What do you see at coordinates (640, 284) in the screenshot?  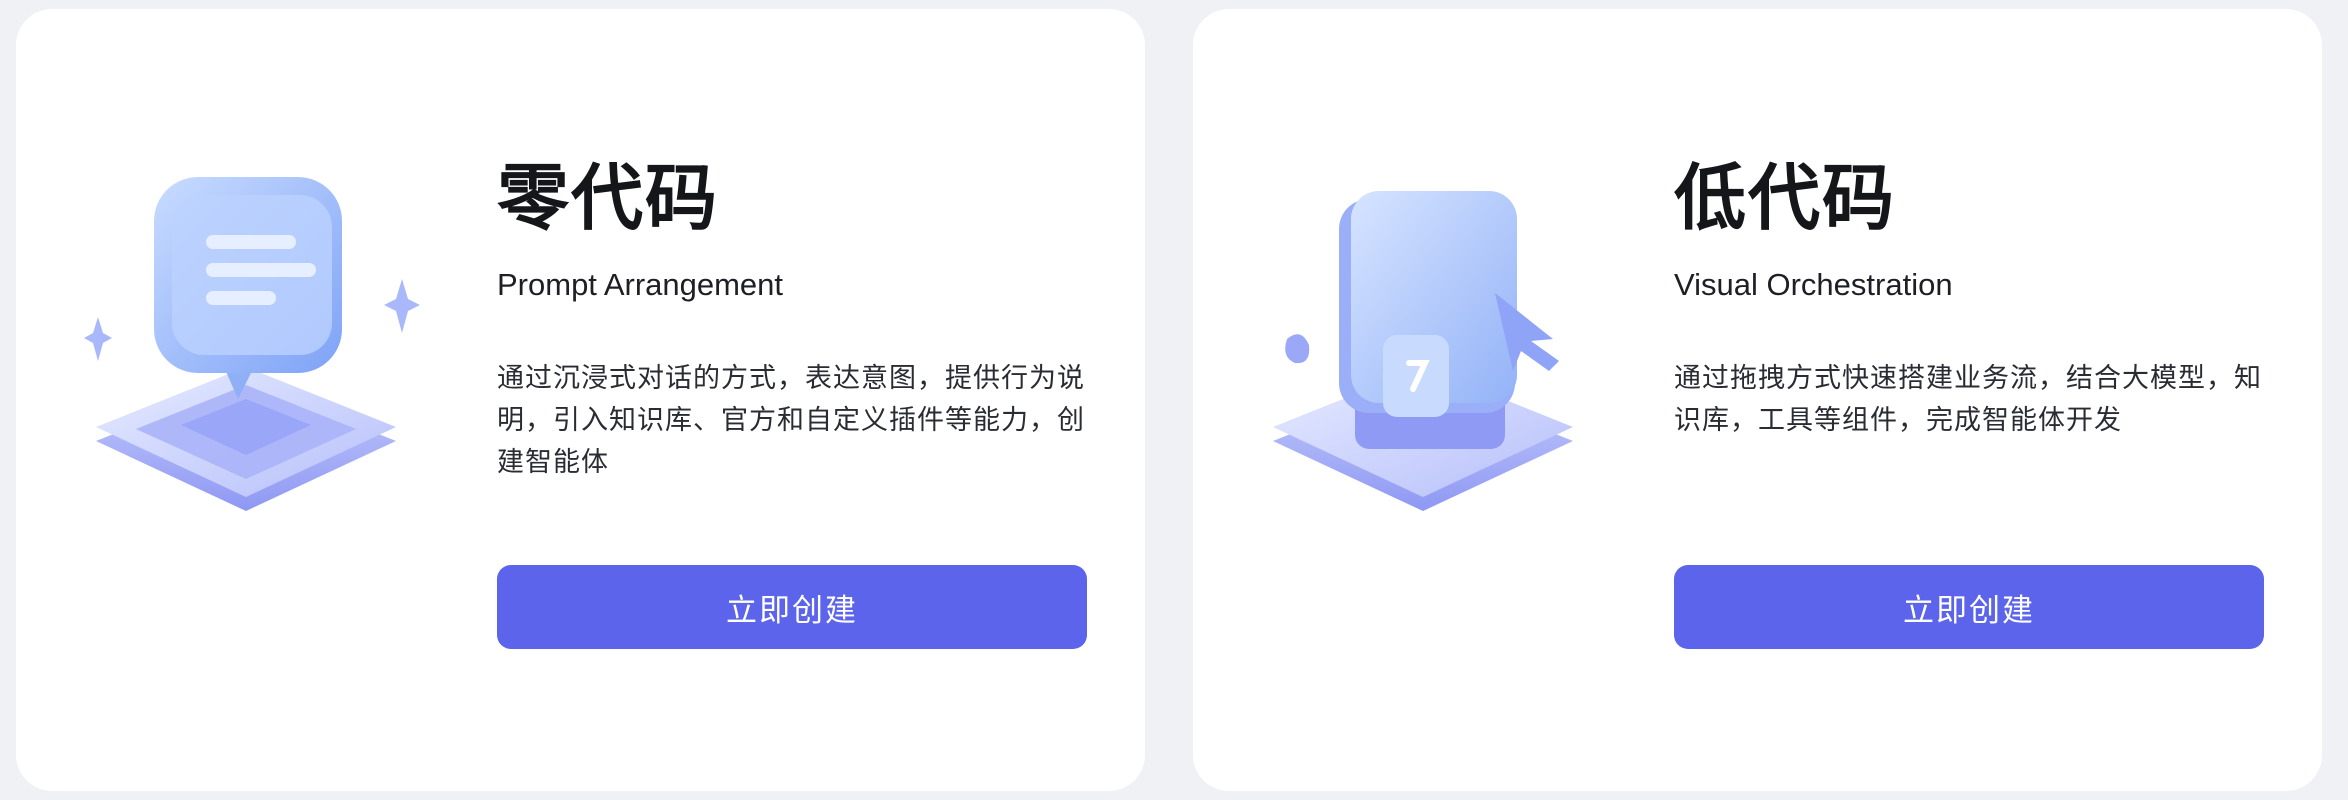 I see `card-subtitle: Prompt Arrangement` at bounding box center [640, 284].